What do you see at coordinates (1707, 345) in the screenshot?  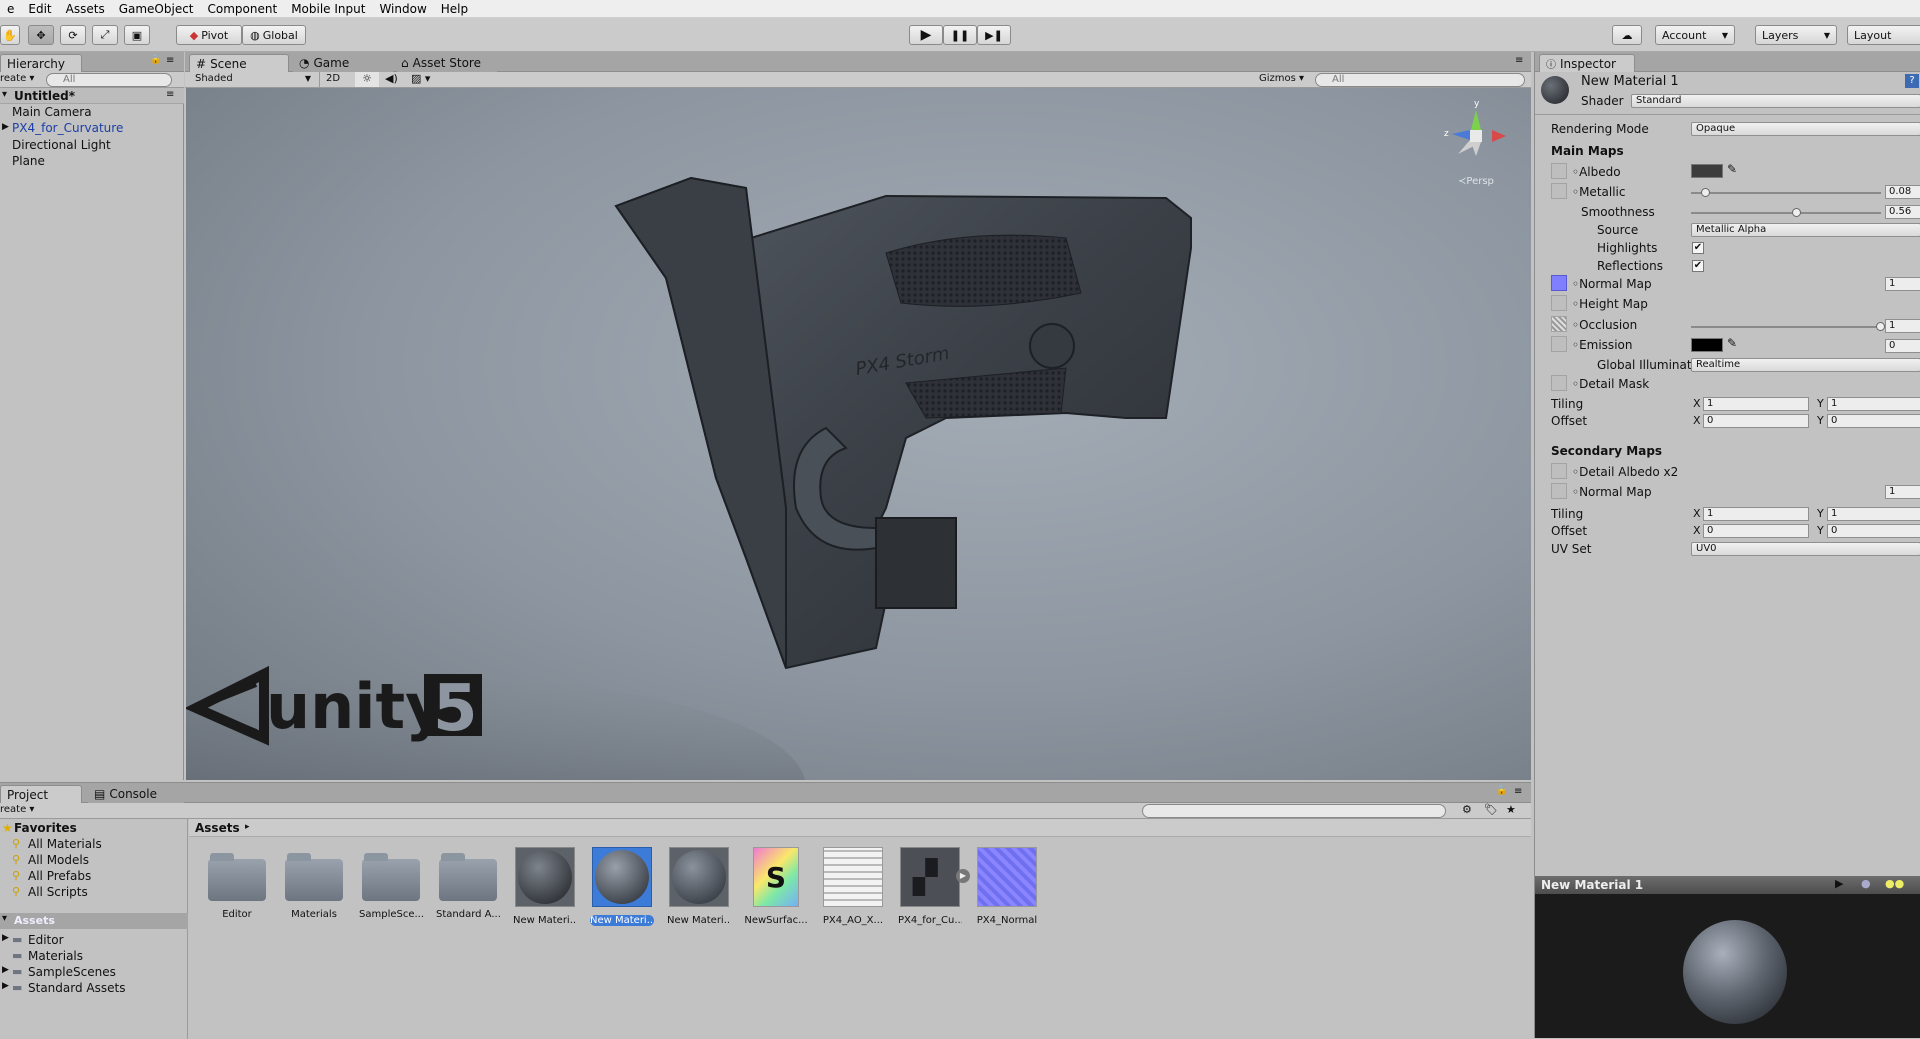 I see `emission-color-swatch` at bounding box center [1707, 345].